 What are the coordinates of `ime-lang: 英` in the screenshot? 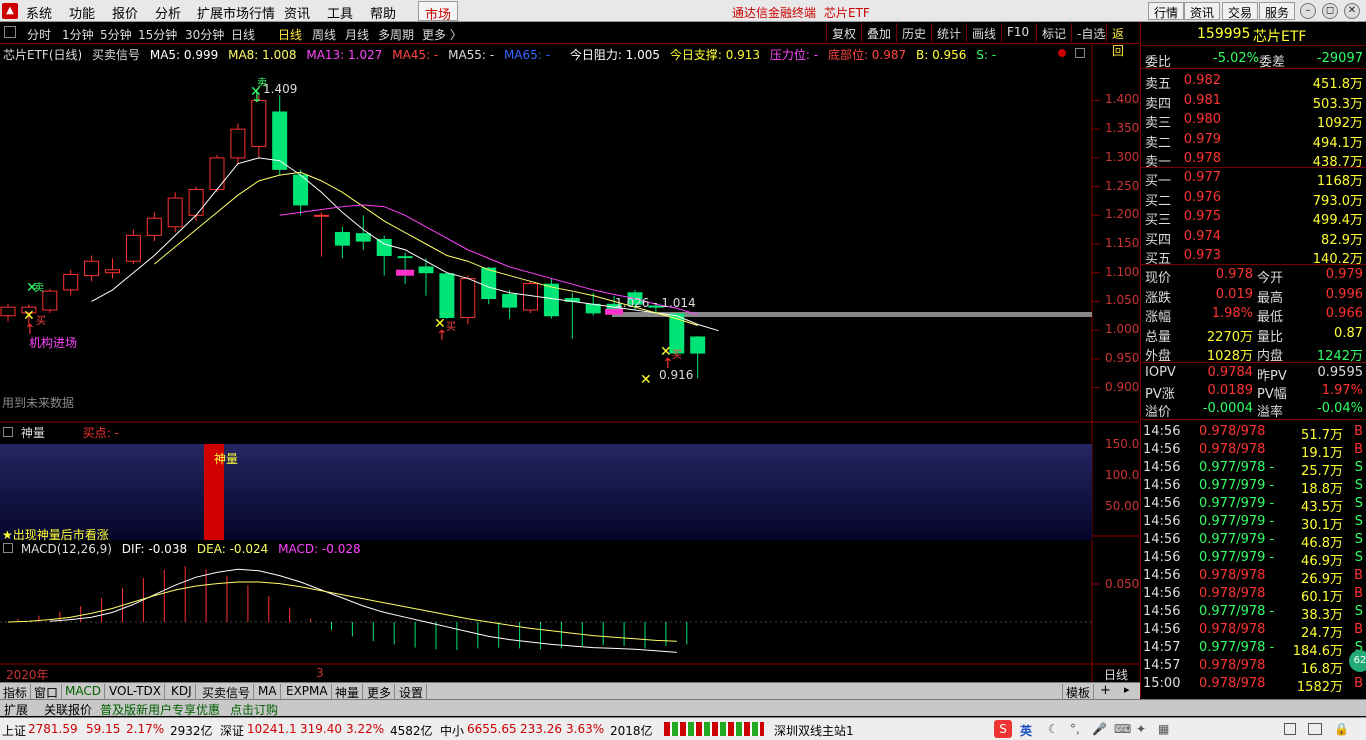 It's located at (1026, 730).